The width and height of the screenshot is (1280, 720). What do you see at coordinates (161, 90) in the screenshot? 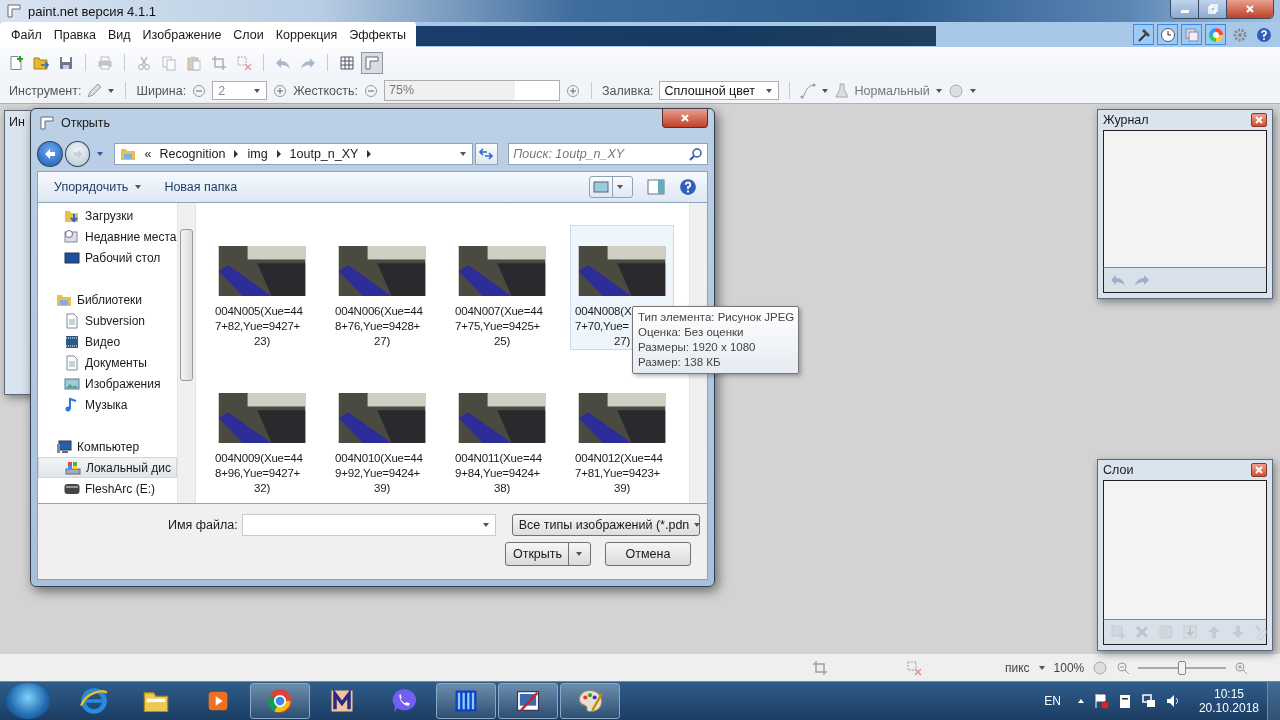
I see `width-label: Ширина:` at bounding box center [161, 90].